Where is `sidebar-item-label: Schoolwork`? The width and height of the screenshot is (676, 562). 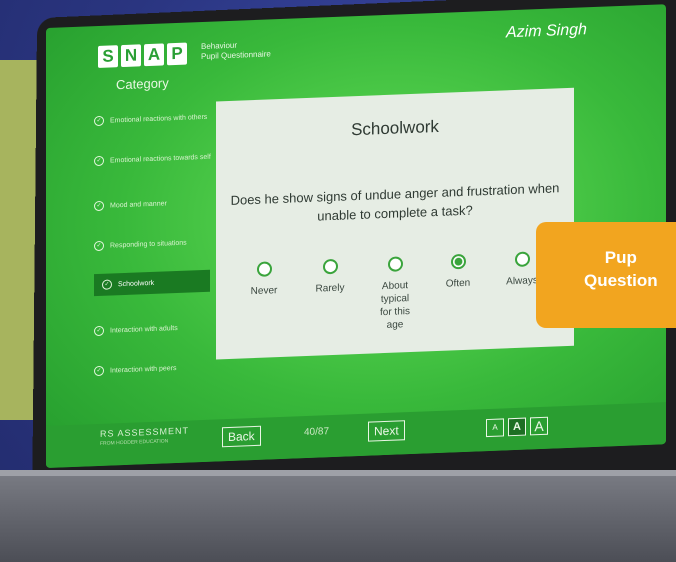
sidebar-item-label: Schoolwork is located at coordinates (136, 283).